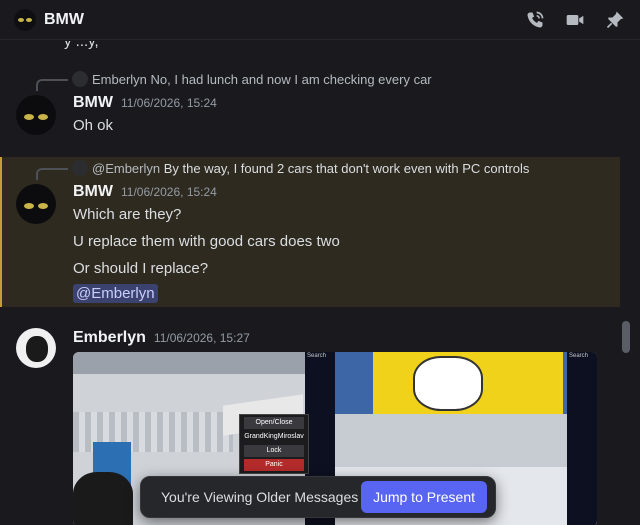  What do you see at coordinates (119, 79) in the screenshot?
I see `reply-author: Emberlyn` at bounding box center [119, 79].